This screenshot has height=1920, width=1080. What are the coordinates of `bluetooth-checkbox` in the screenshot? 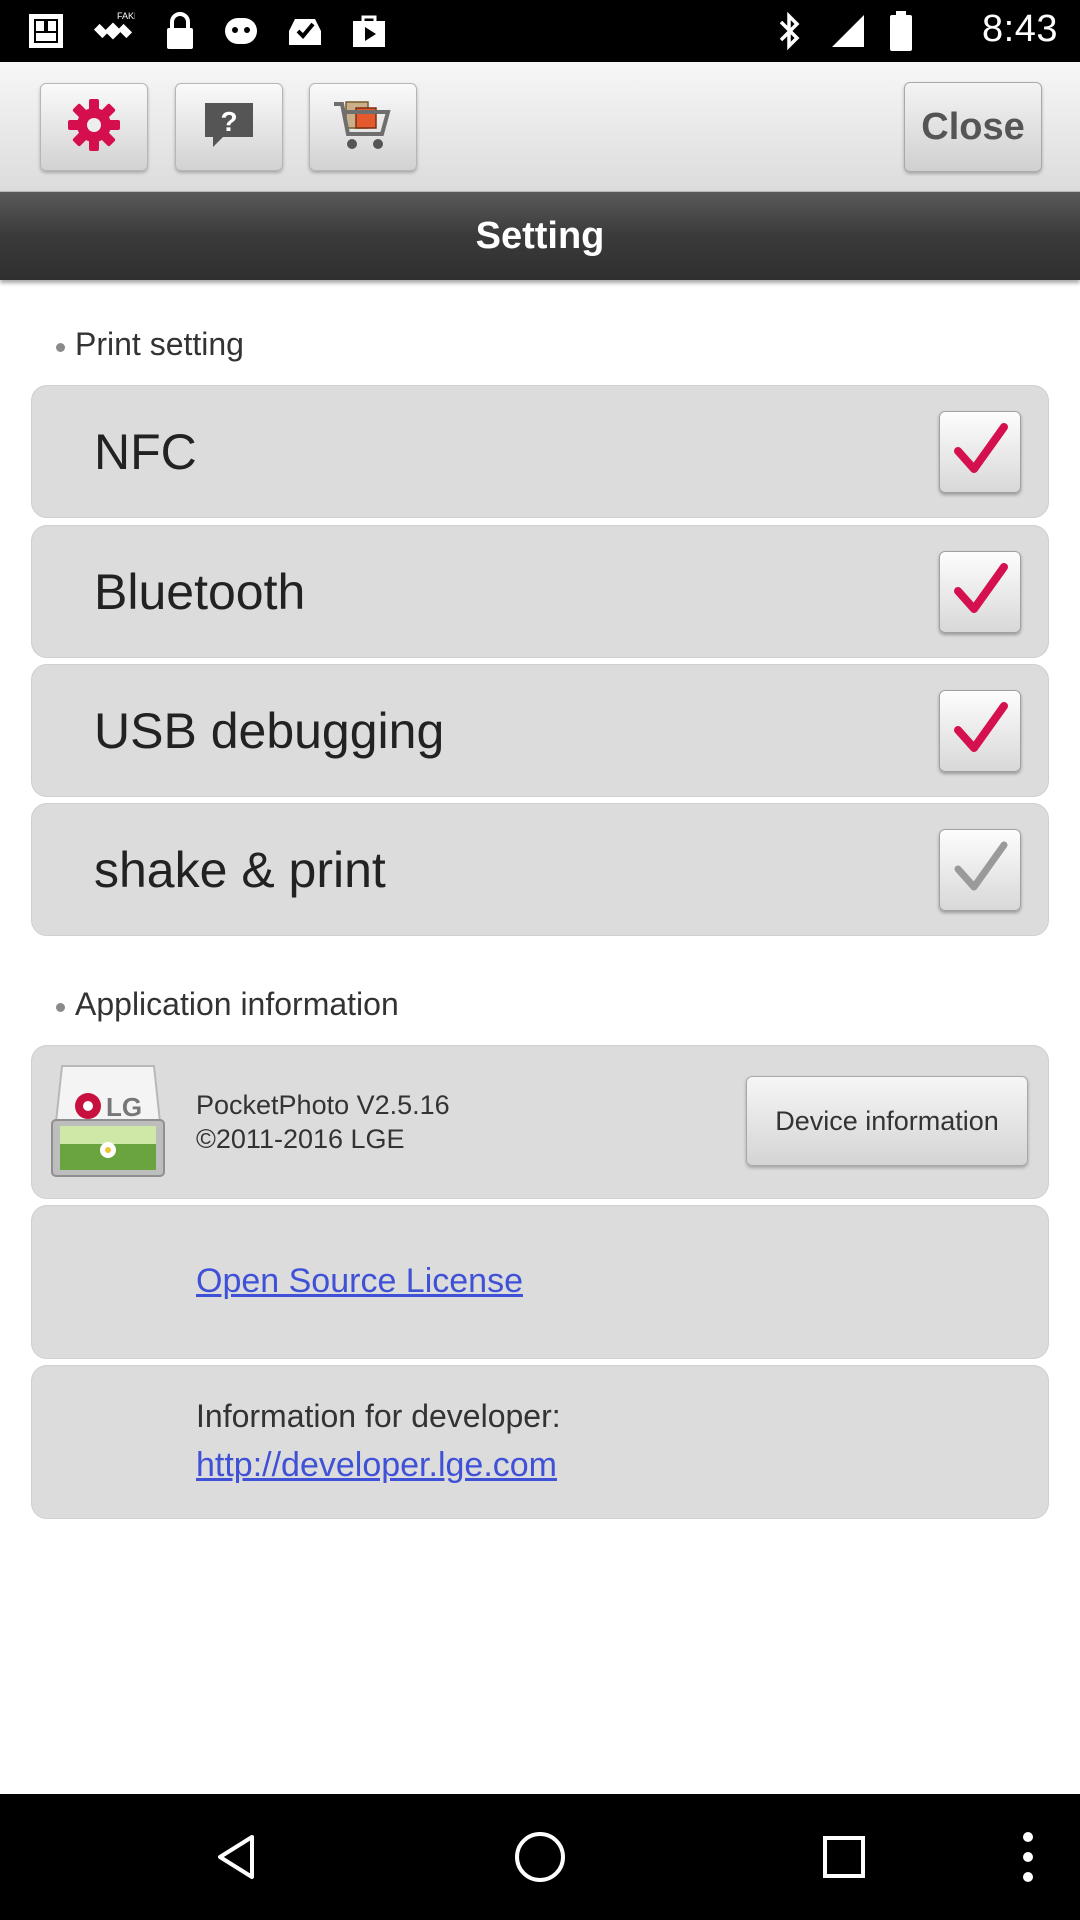 It's located at (980, 591).